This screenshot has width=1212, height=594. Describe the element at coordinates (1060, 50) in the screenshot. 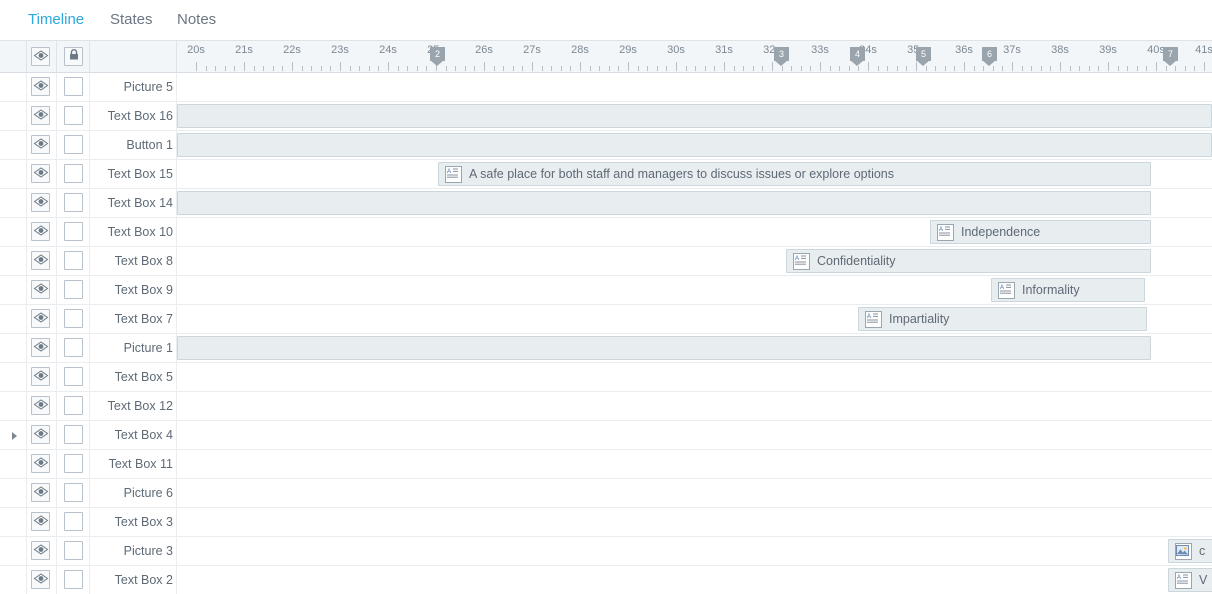

I see `ruler-label: 38s` at that location.